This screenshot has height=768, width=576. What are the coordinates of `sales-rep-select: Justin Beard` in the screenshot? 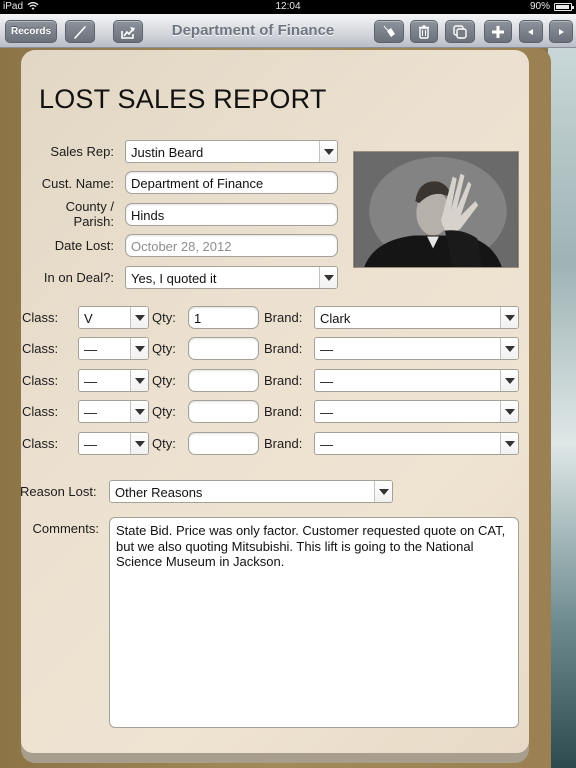 It's located at (231, 151).